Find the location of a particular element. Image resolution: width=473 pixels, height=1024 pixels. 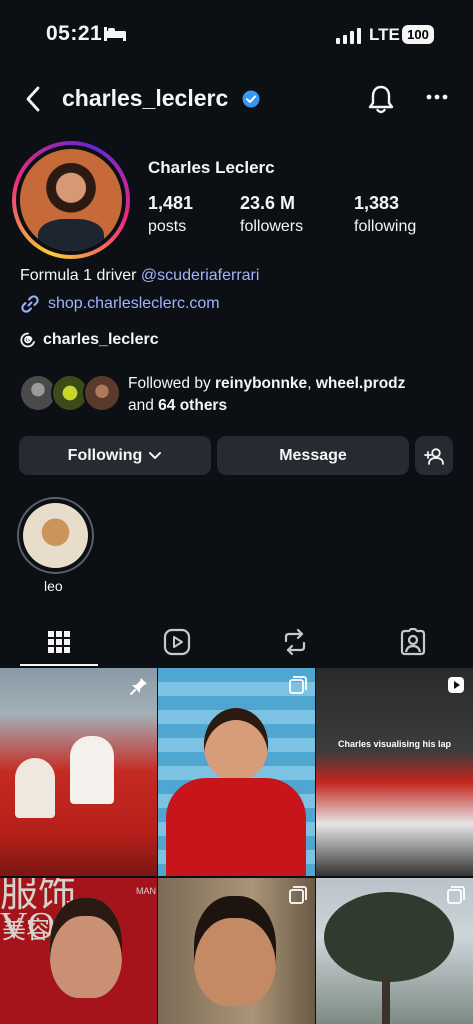

stat-posts: 1,481 posts is located at coordinates (170, 214).